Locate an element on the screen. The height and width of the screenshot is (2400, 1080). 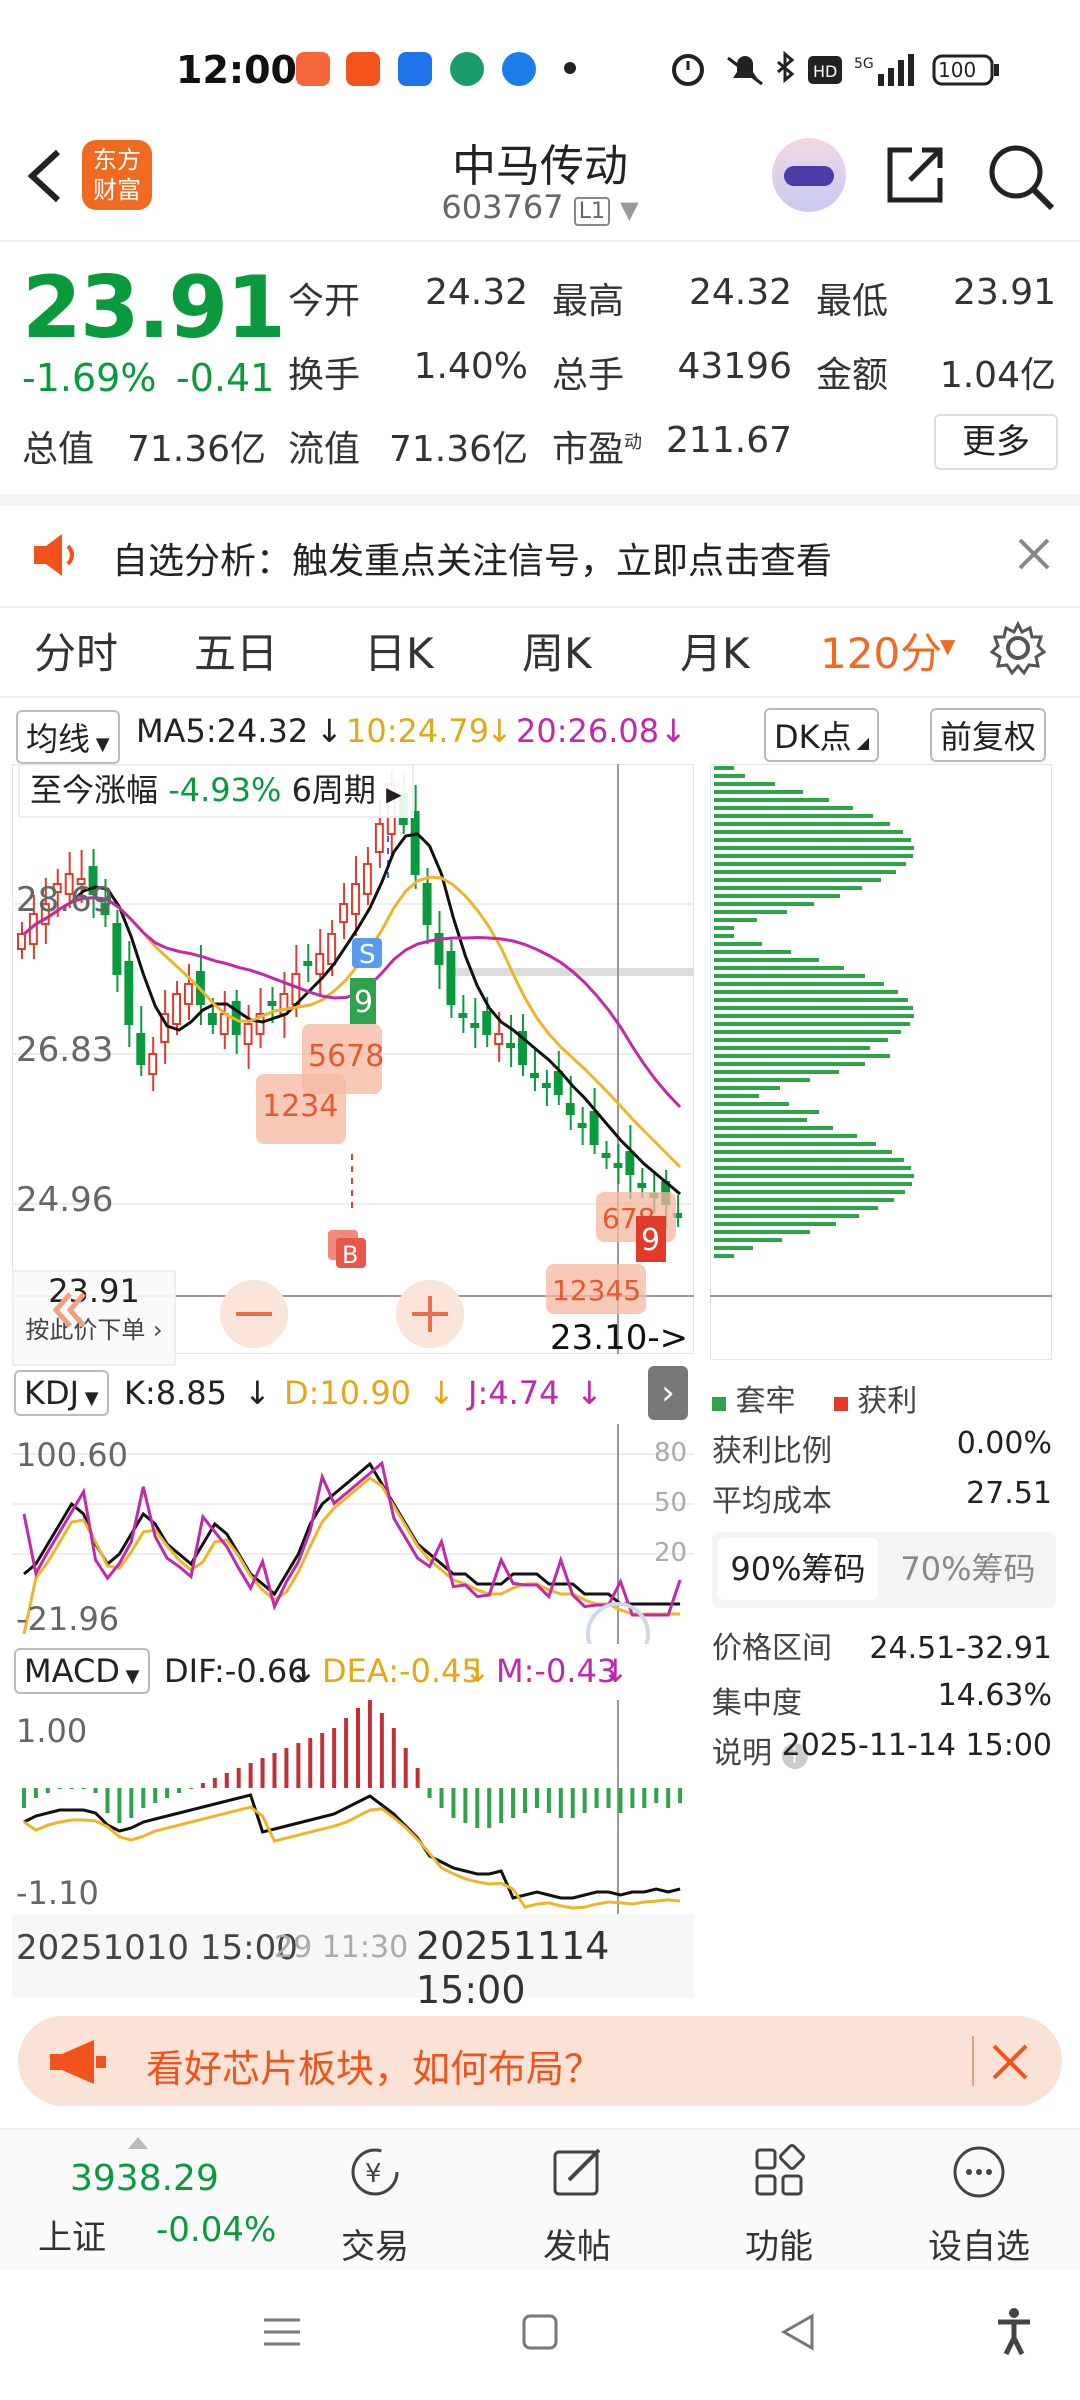
tab-120min: 120分 is located at coordinates (881, 650).